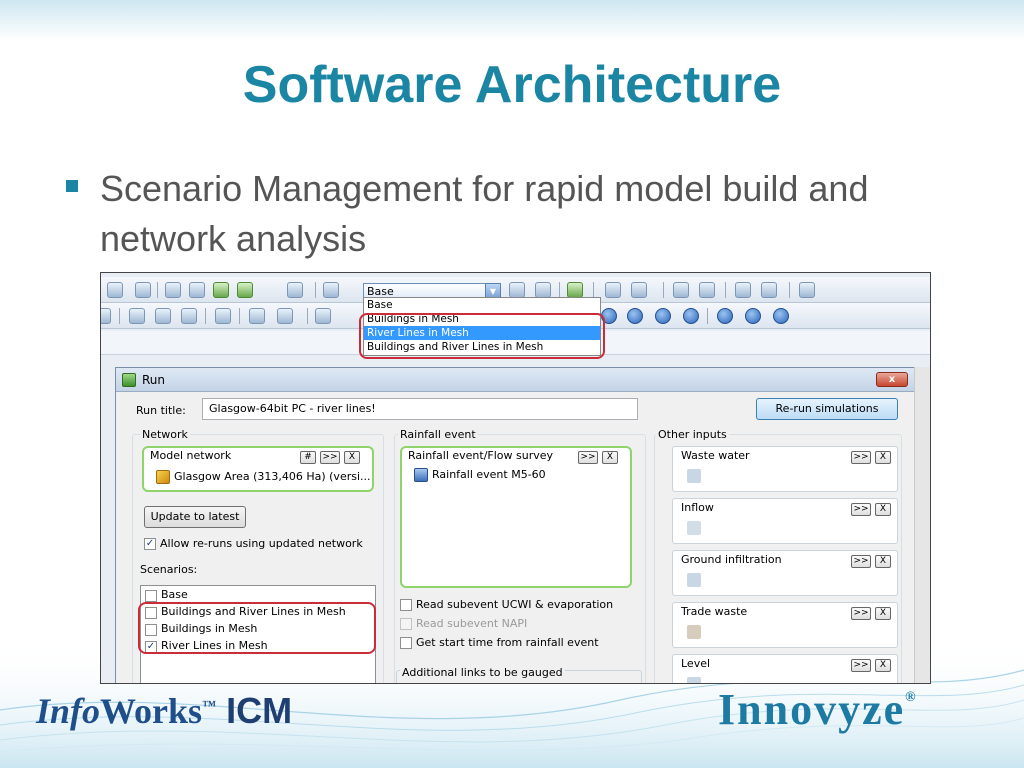  Describe the element at coordinates (223, 316) in the screenshot. I see `globe-icon` at that location.